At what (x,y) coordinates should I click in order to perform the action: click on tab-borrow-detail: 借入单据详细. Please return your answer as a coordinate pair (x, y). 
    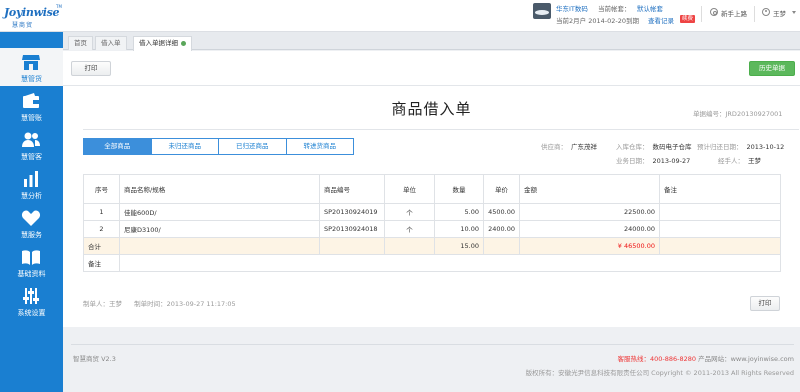
    Looking at the image, I should click on (162, 43).